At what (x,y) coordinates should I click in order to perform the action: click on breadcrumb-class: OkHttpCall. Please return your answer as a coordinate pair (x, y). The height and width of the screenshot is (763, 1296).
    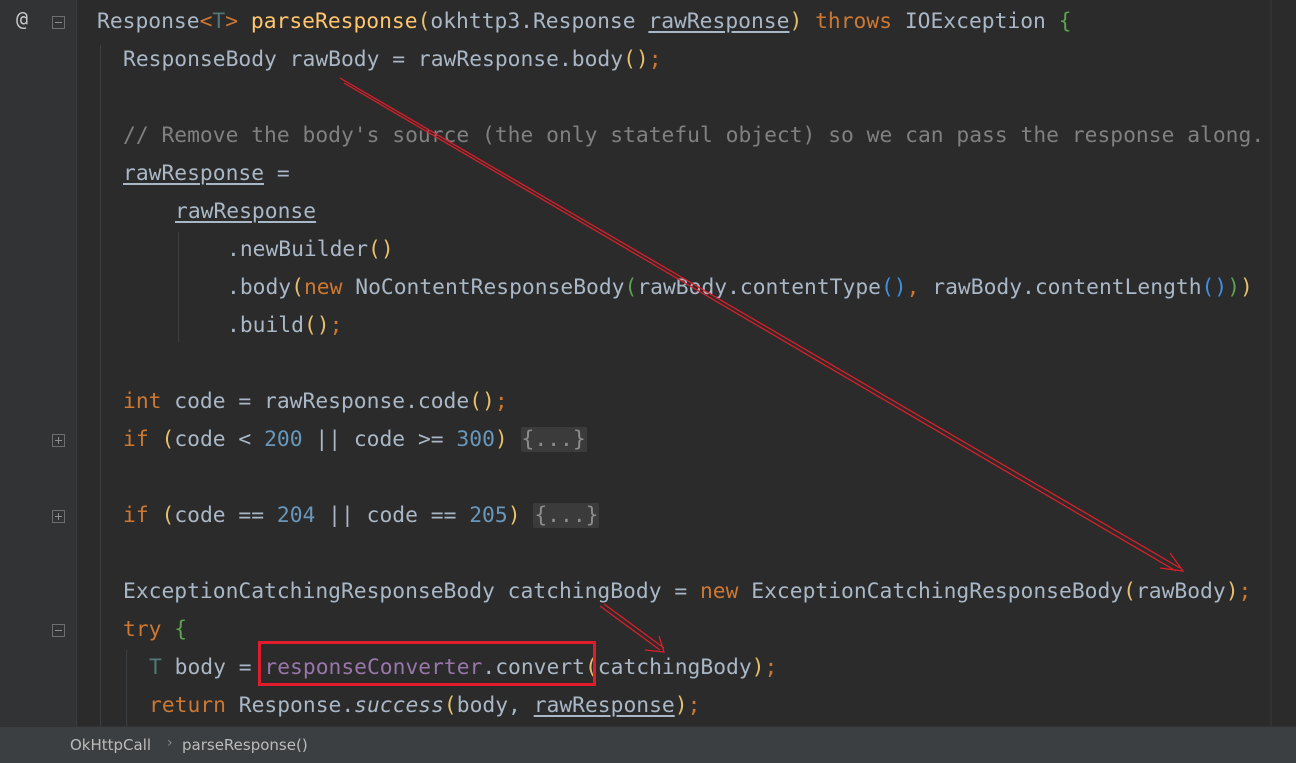
    Looking at the image, I should click on (110, 745).